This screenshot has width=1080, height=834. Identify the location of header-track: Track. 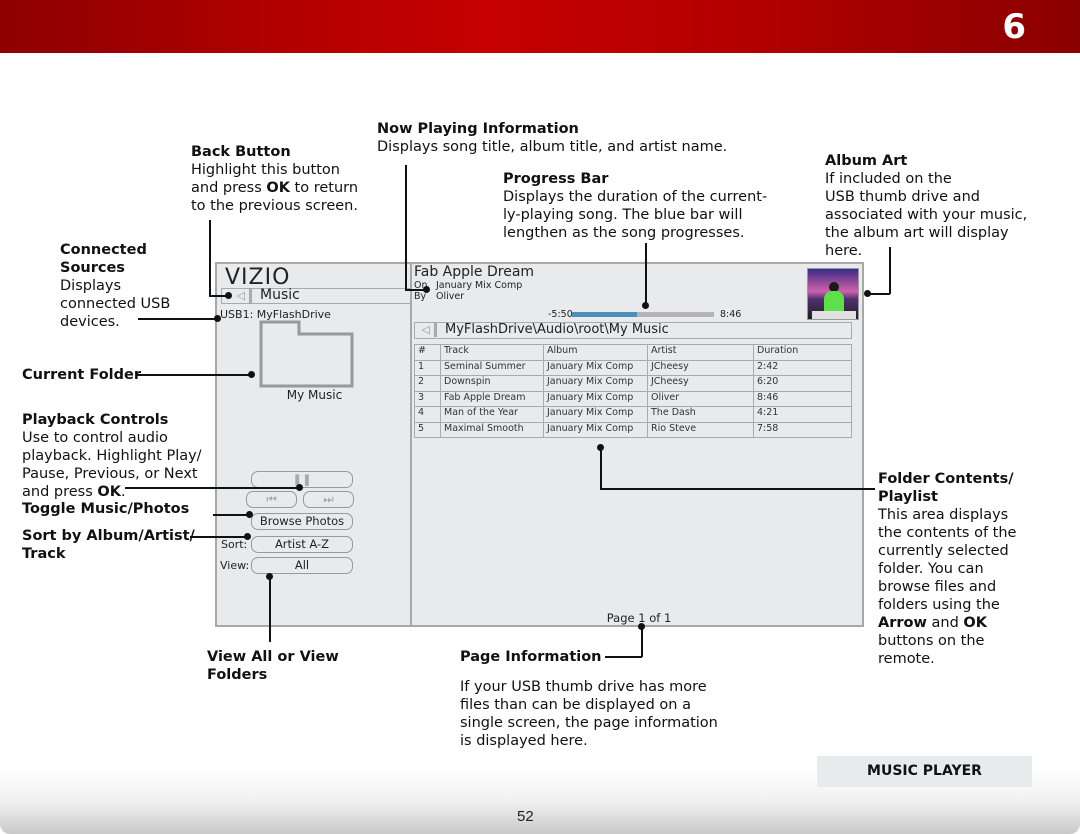
(492, 352).